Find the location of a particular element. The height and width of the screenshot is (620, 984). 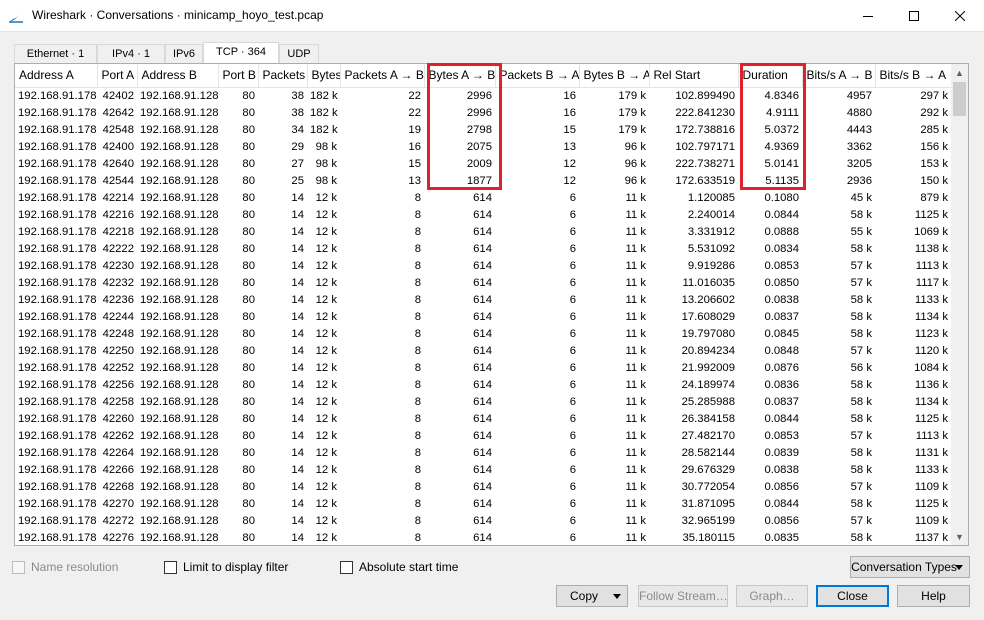

table-cell: 6 is located at coordinates (572, 231).